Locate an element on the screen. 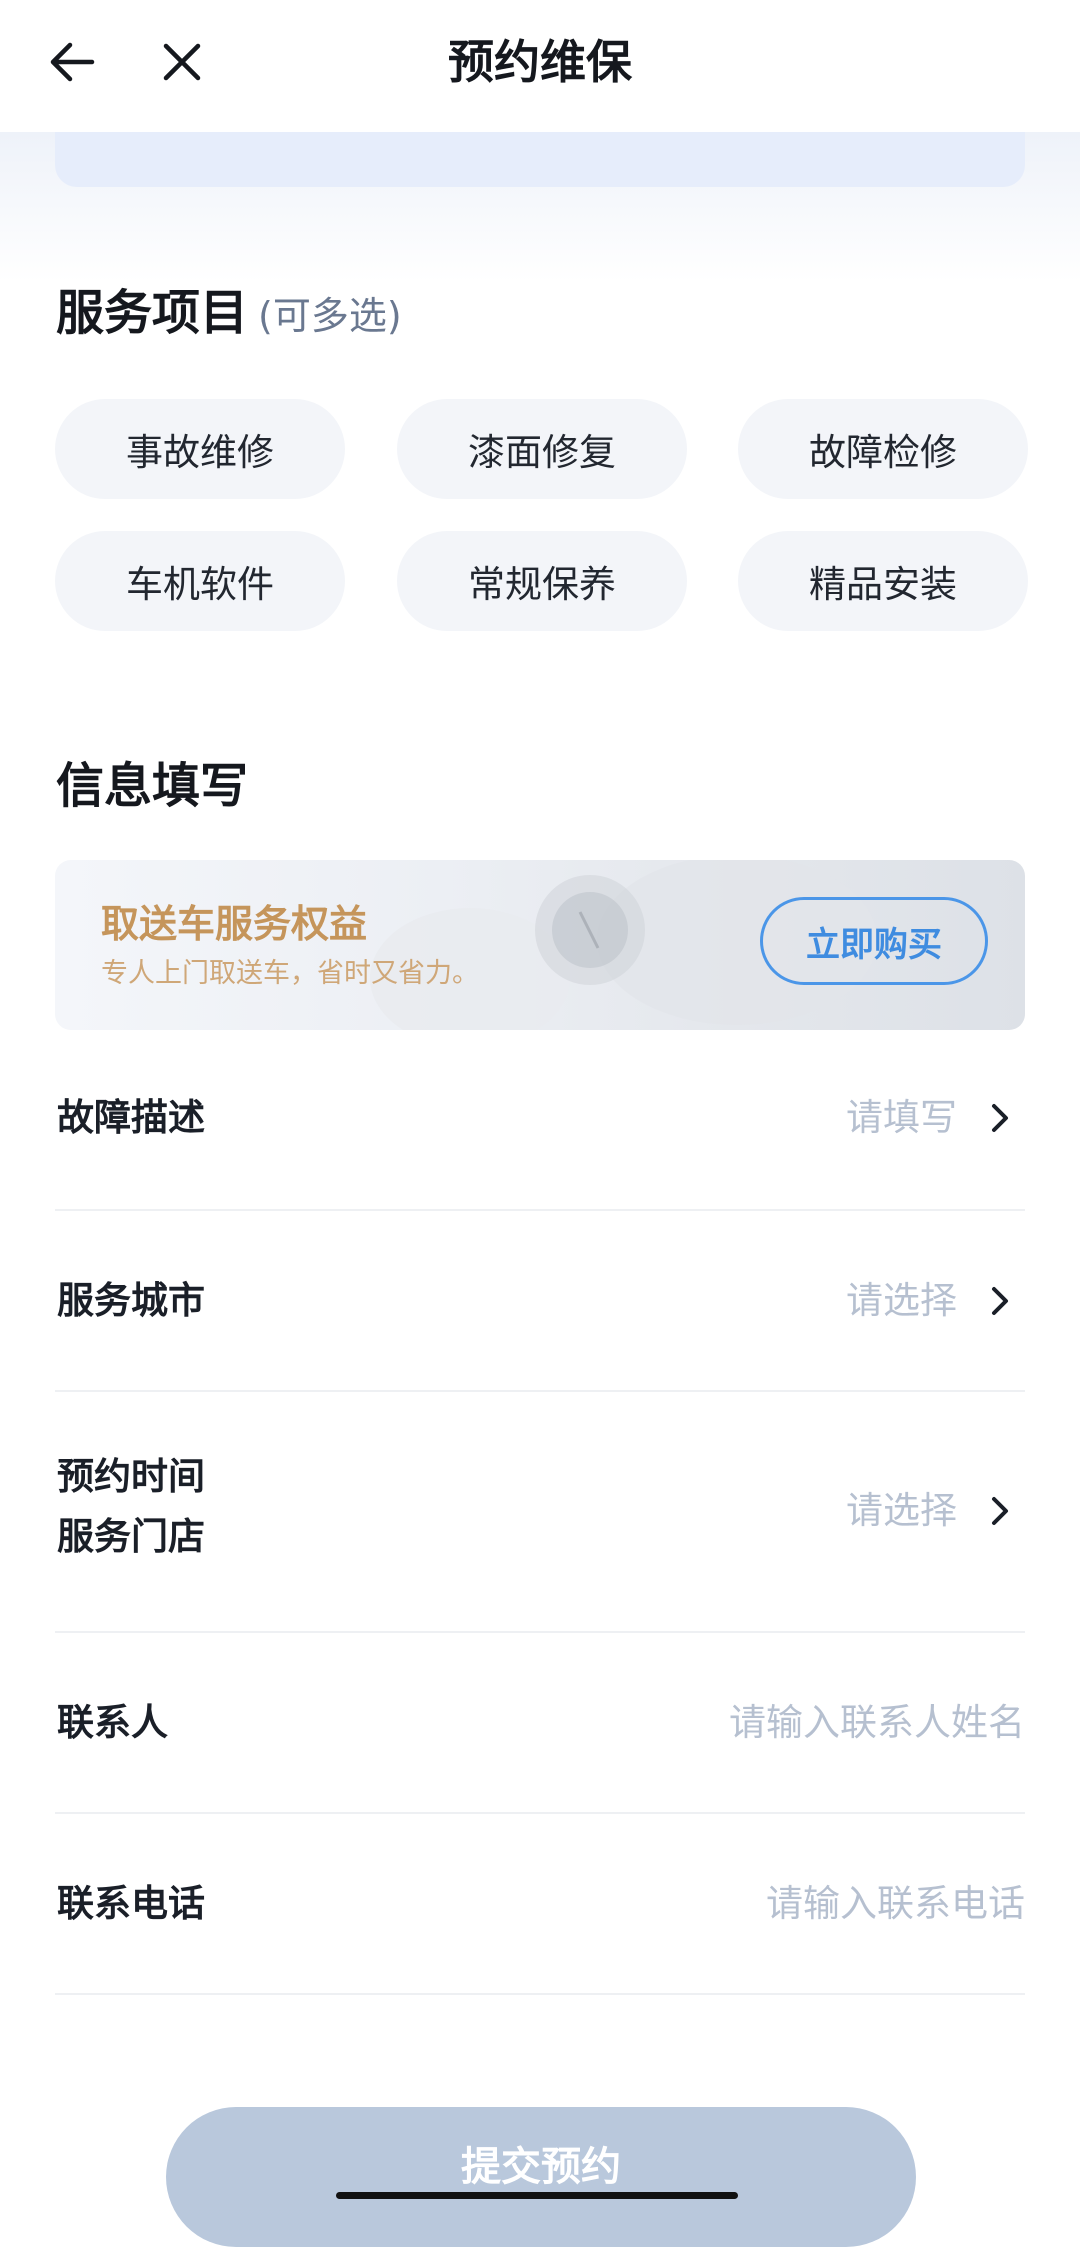 This screenshot has height=2247, width=1080. service-option-paint-repair: 漆面修复 is located at coordinates (542, 449).